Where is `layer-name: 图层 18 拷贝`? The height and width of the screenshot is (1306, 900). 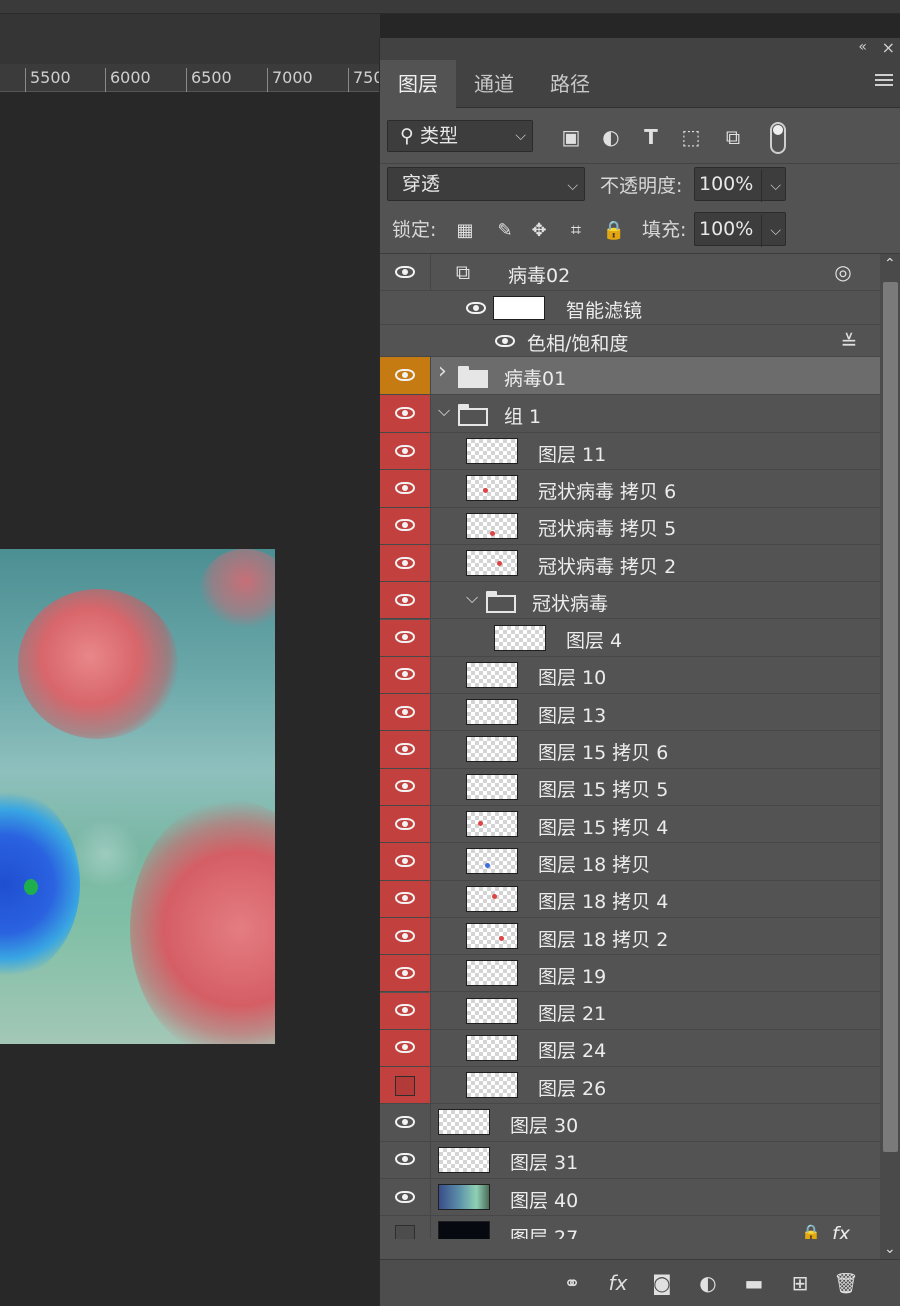
layer-name: 图层 18 拷贝 is located at coordinates (594, 863).